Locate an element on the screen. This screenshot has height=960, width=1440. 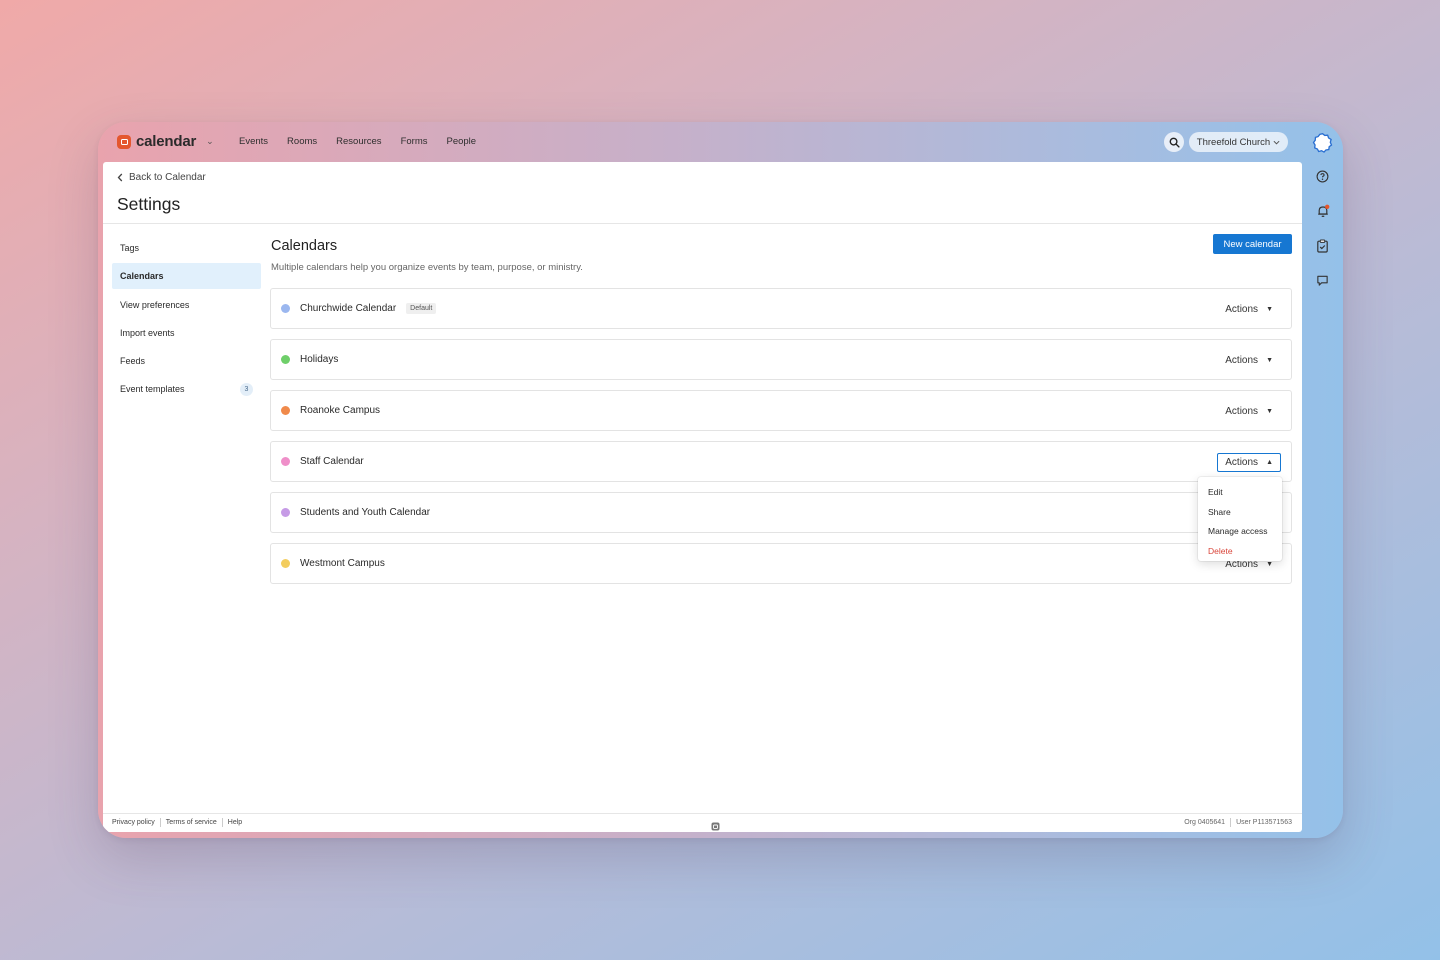
menu-item-edit: Edit is located at coordinates (1240, 492).